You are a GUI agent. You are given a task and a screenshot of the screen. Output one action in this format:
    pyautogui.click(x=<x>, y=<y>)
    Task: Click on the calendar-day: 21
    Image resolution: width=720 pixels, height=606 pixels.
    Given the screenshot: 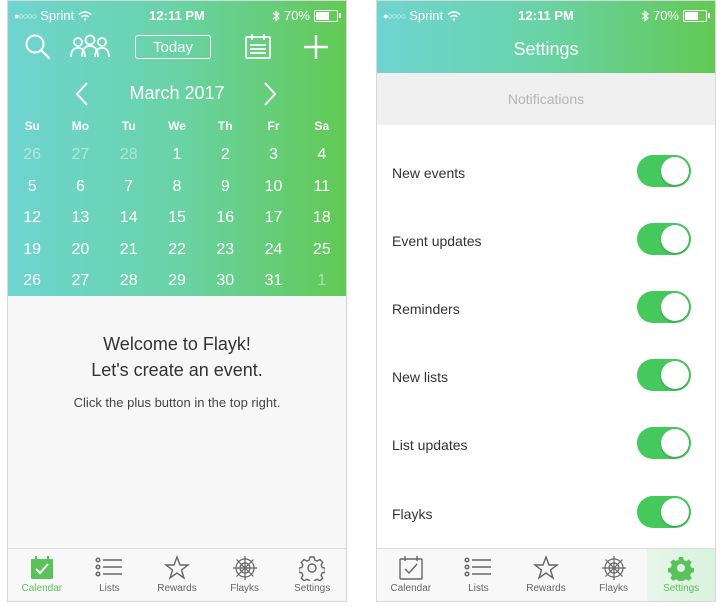 What is the action you would take?
    pyautogui.click(x=129, y=250)
    